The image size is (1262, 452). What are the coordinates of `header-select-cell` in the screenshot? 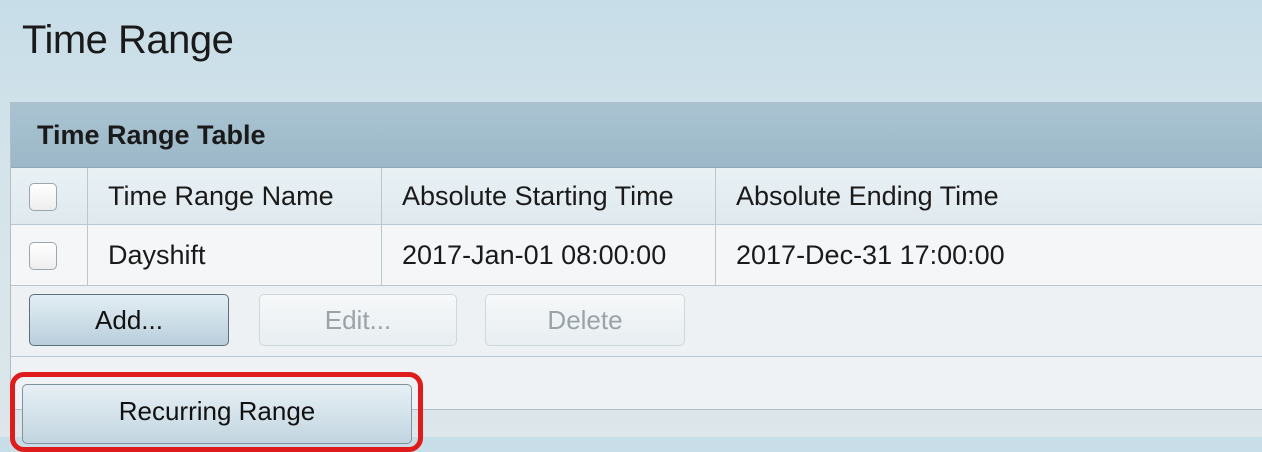 It's located at (49, 196).